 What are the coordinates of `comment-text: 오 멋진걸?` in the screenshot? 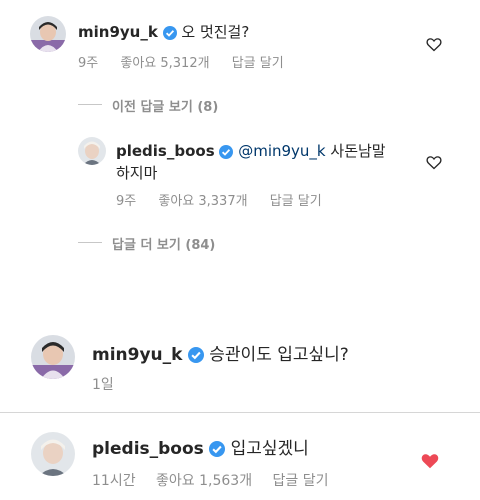 It's located at (215, 32).